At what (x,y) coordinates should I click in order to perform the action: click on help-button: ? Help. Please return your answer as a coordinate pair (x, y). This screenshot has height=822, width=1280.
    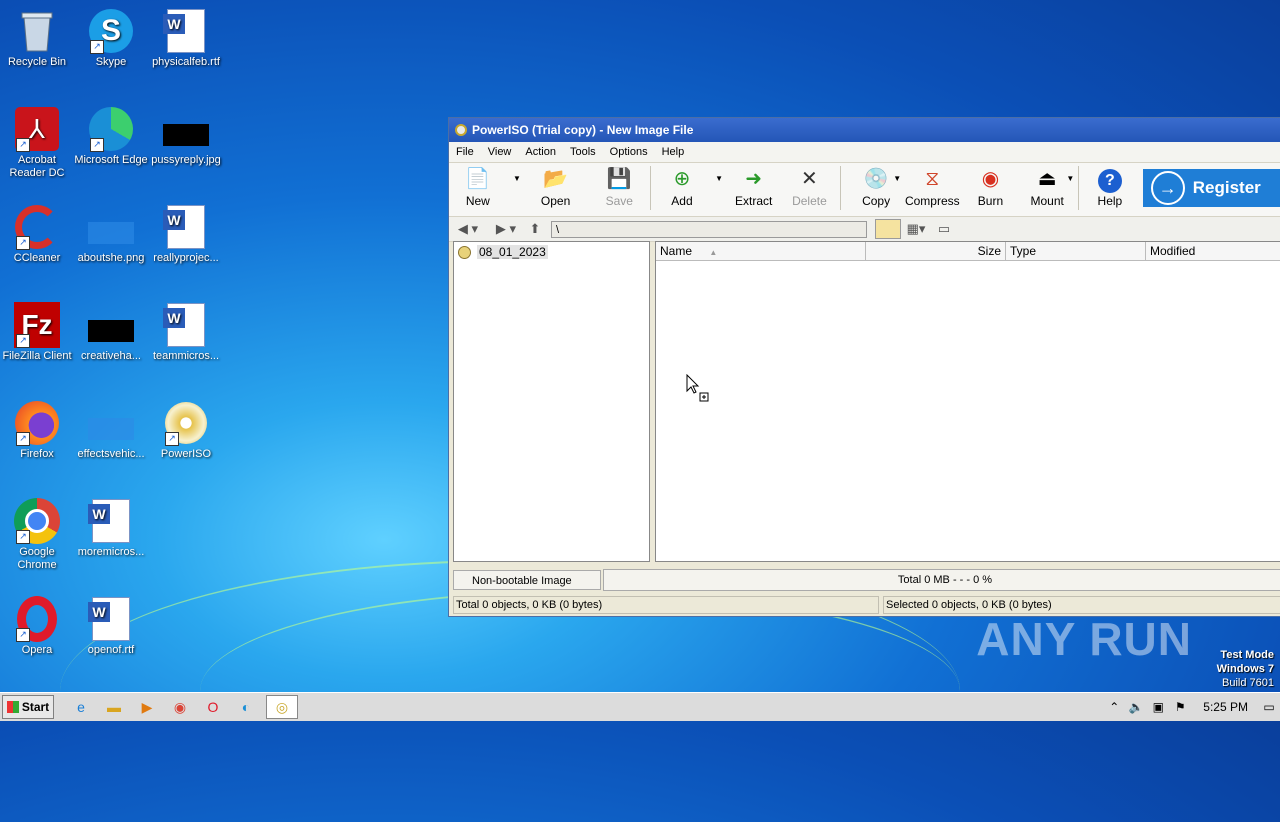
    Looking at the image, I should click on (1110, 187).